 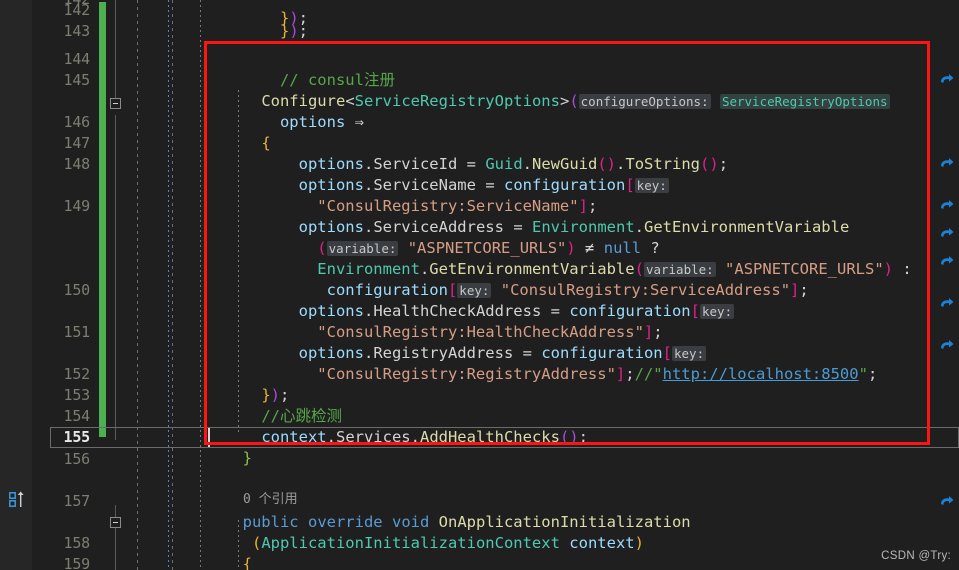 What do you see at coordinates (479, 237) in the screenshot?
I see `code-line: (variable: "ASPNETCORE_URLS") ≠ null ?` at bounding box center [479, 237].